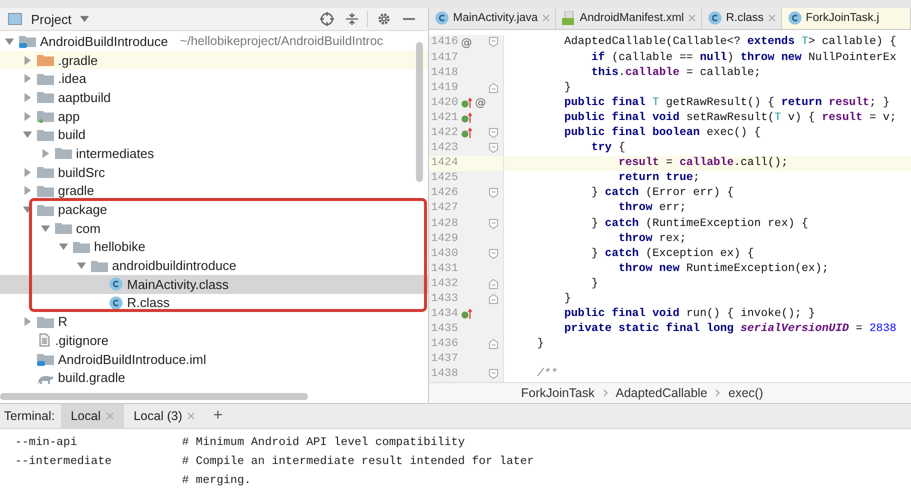 The width and height of the screenshot is (911, 490). What do you see at coordinates (104, 41) in the screenshot?
I see `tree-item-label: AndroidBuildIntroduce` at bounding box center [104, 41].